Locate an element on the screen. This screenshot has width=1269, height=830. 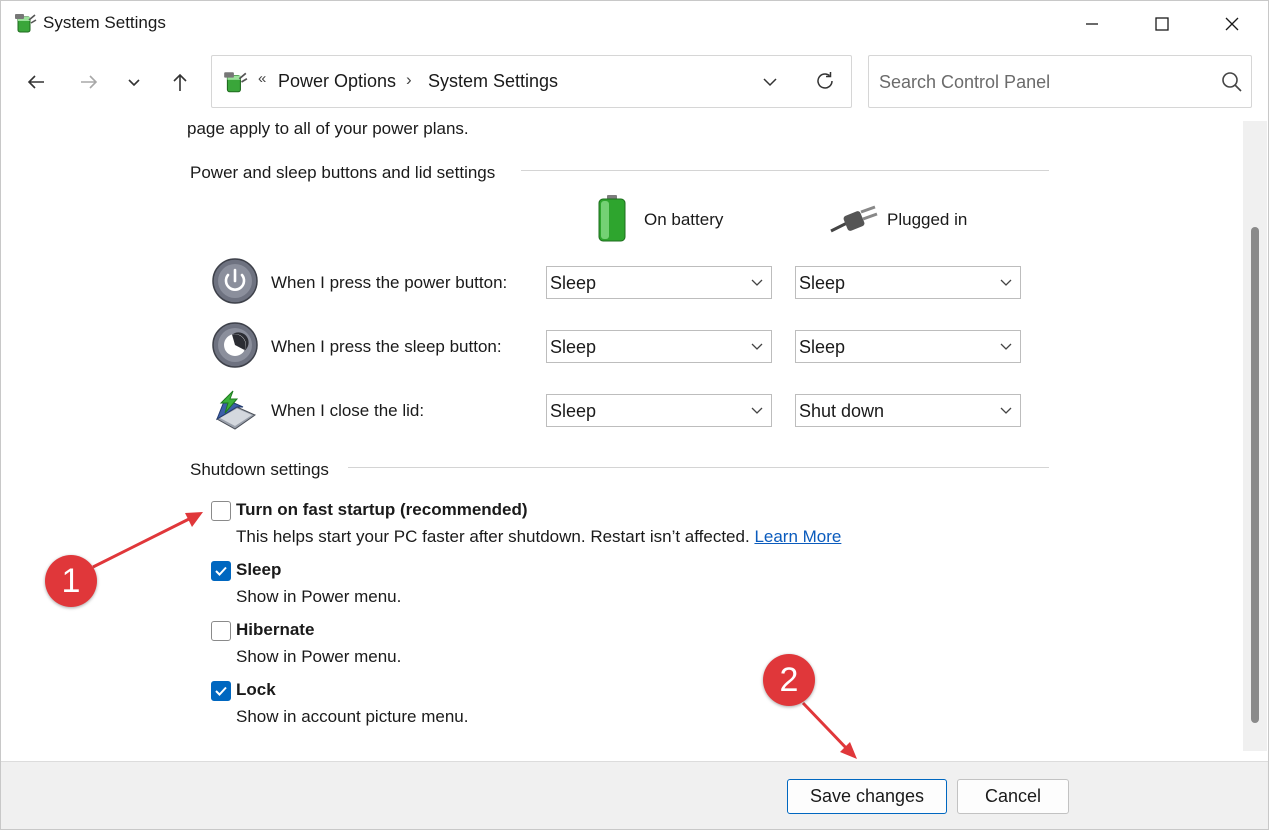
shutdown-group-label: Shutdown settings is located at coordinates (259, 470).